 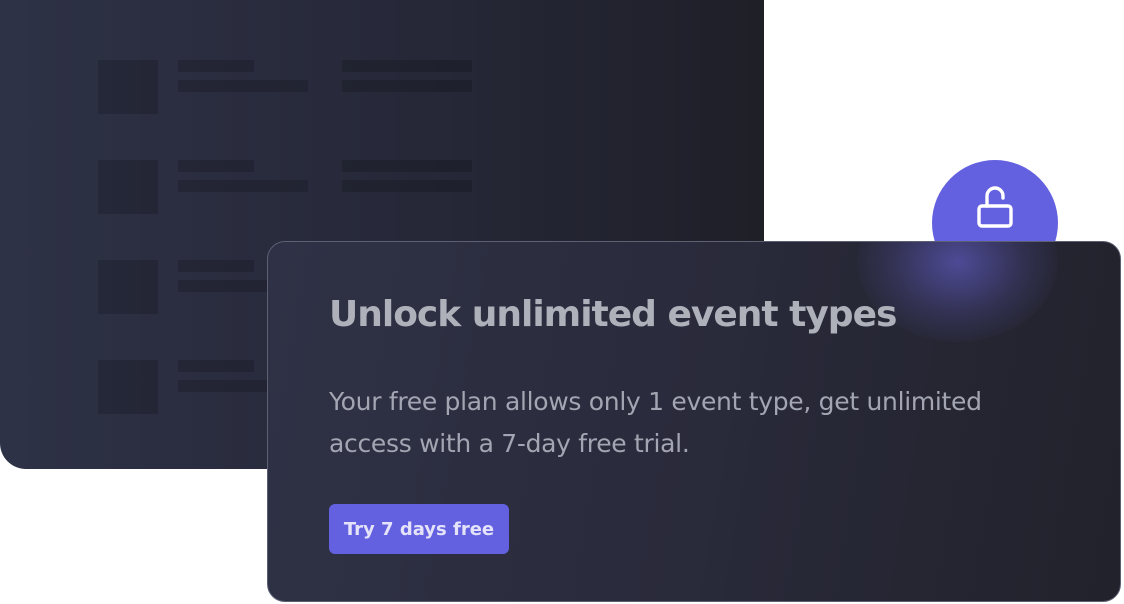 I want to click on promo-title: Unlock unlimited event types, so click(x=613, y=314).